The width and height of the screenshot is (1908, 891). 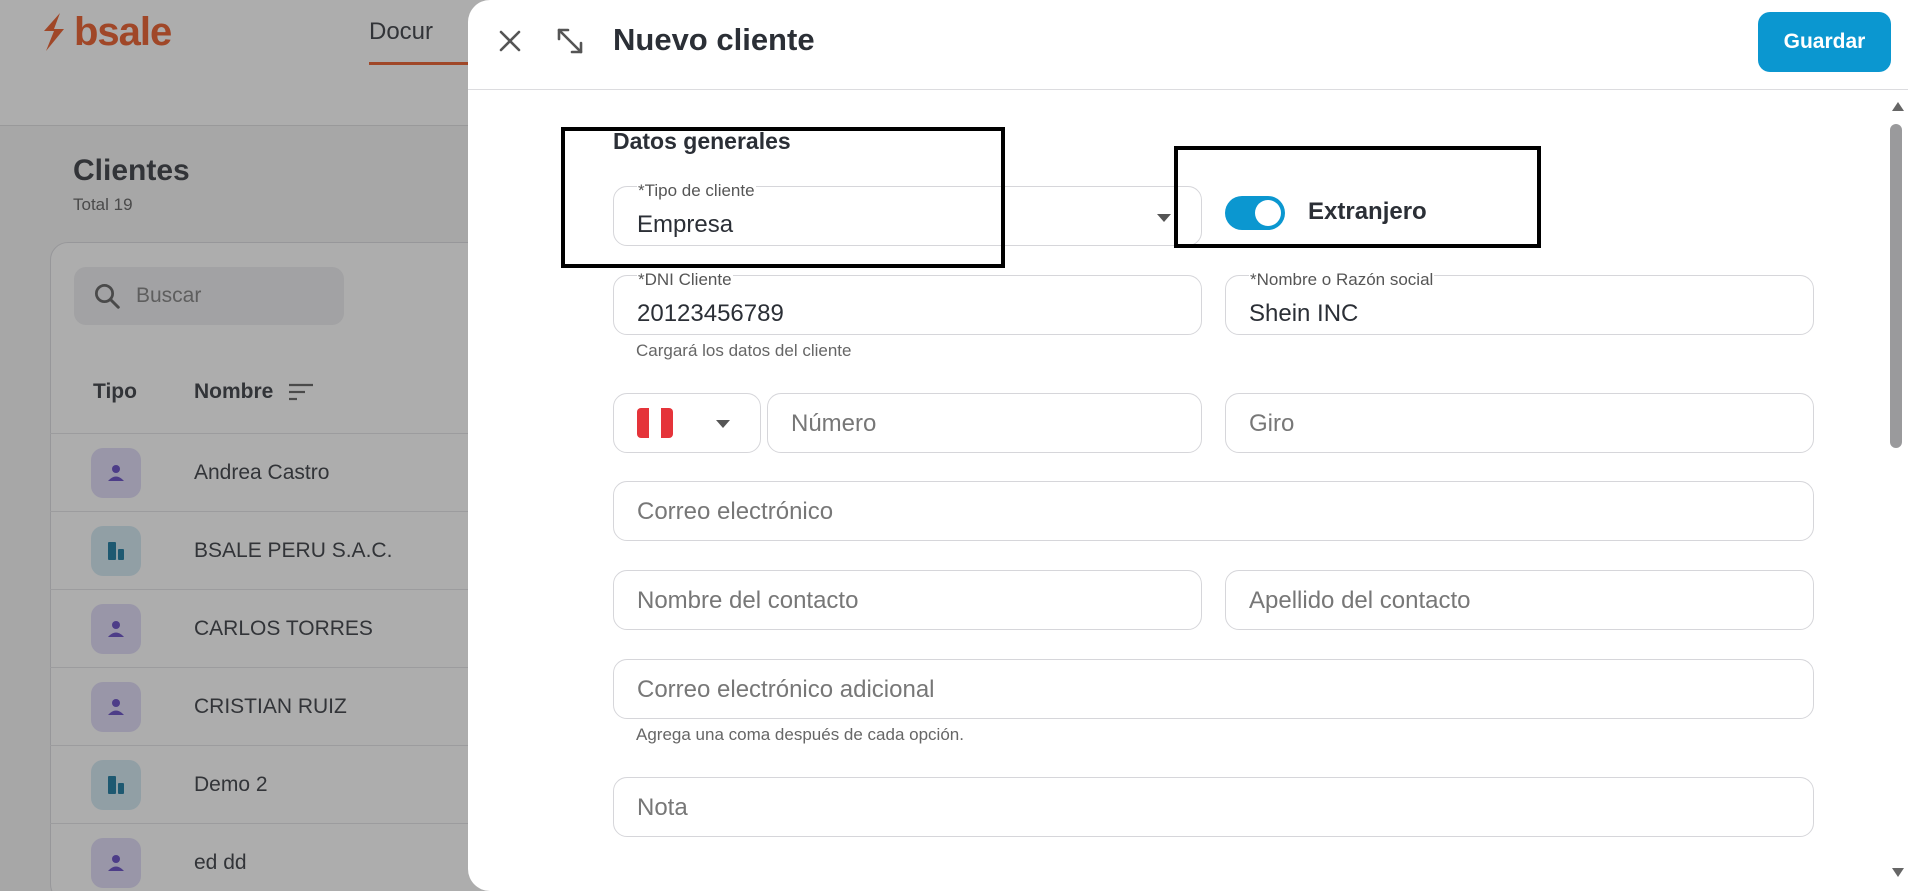 What do you see at coordinates (1898, 872) in the screenshot?
I see `scroll-down-arrow-icon` at bounding box center [1898, 872].